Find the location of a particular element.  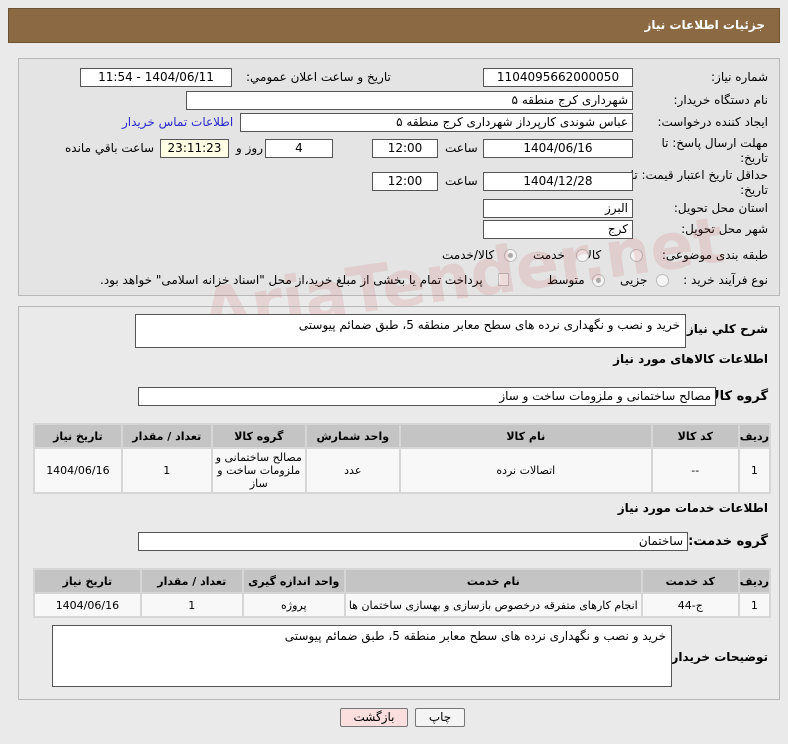

validity-date-field: 1404/12/28 is located at coordinates (558, 181).